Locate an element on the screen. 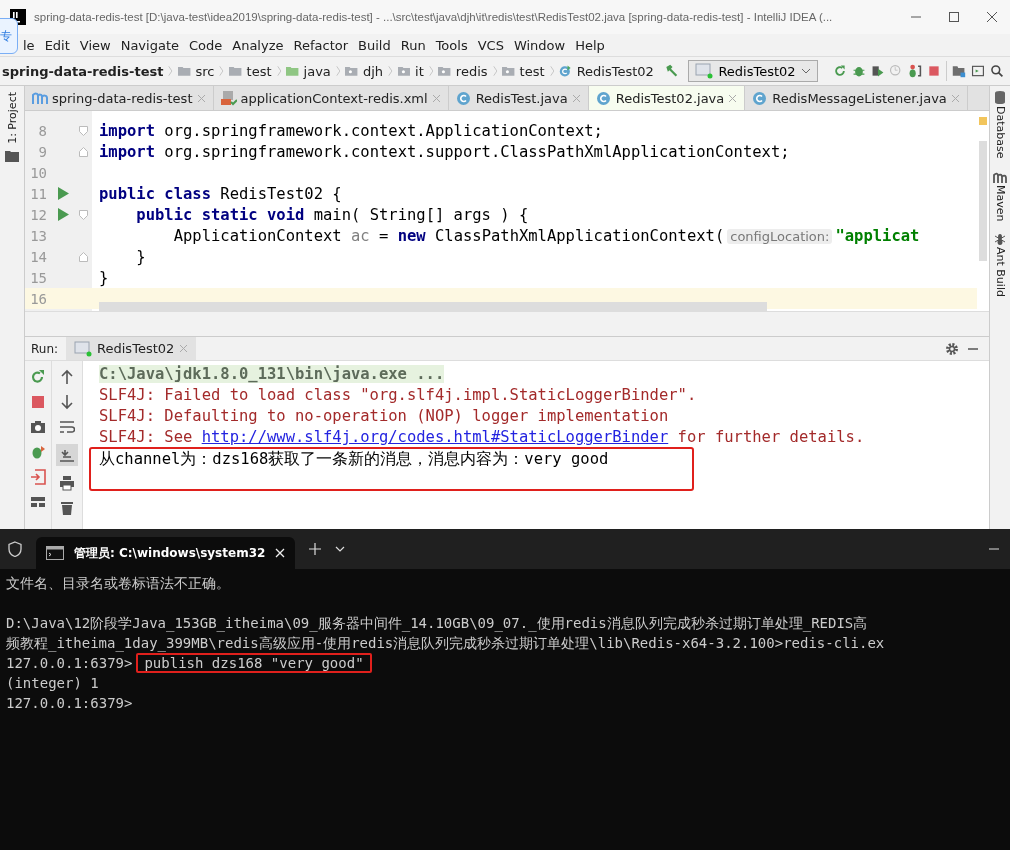  breadcrumb: redis is located at coordinates (471, 71).